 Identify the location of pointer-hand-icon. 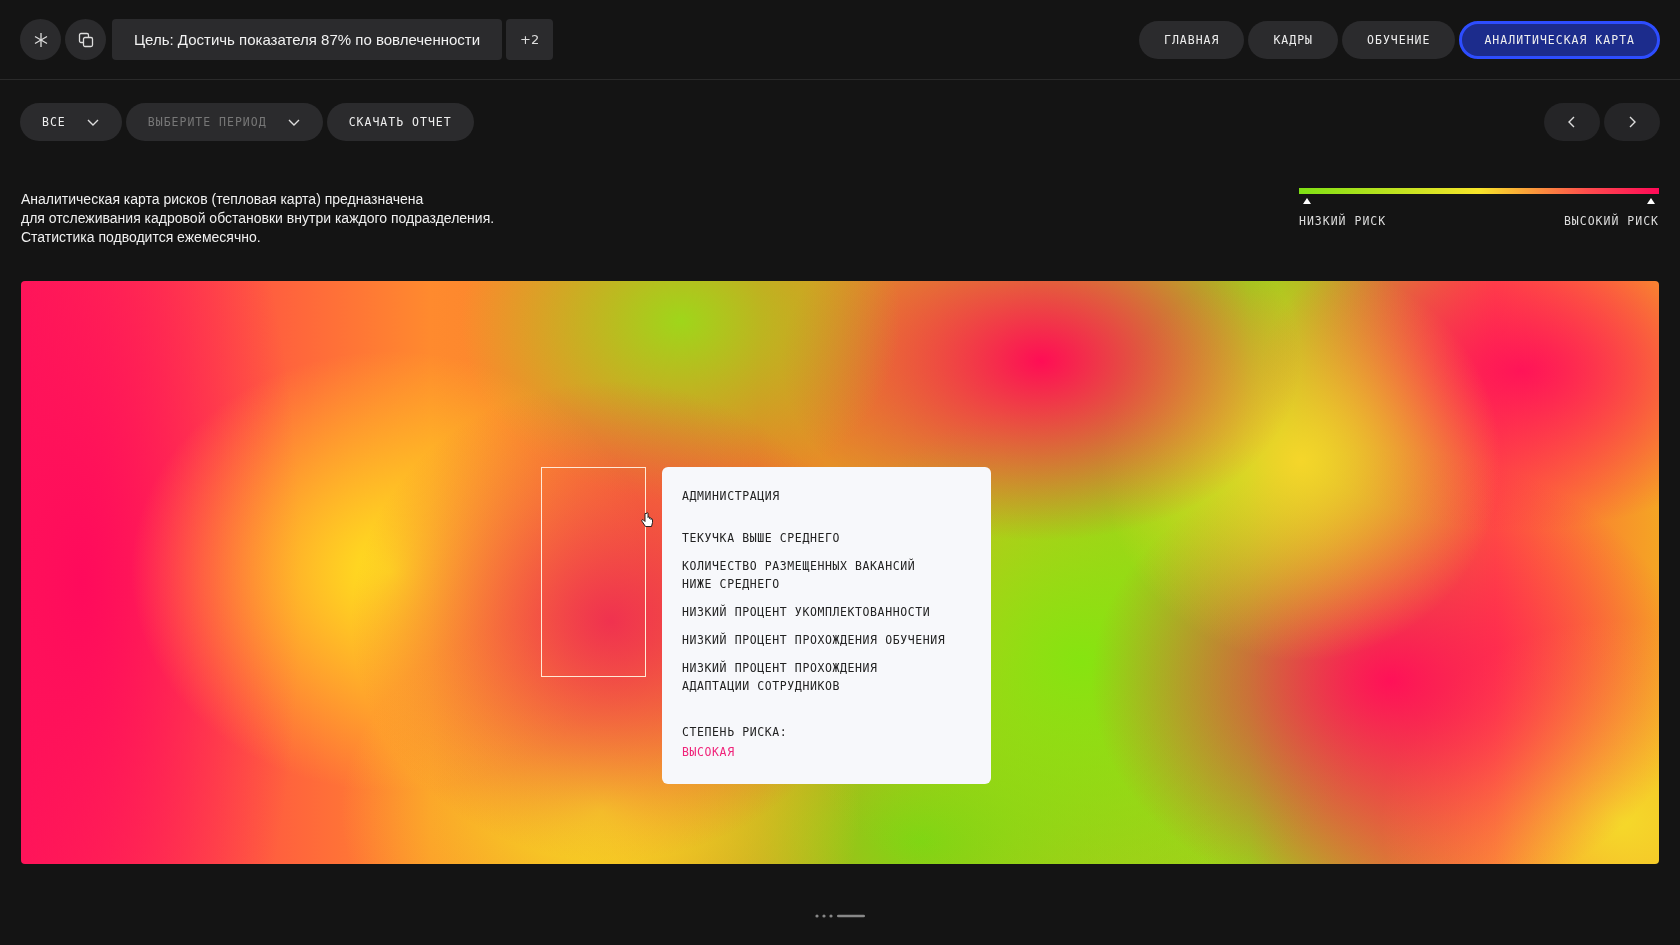
(647, 520).